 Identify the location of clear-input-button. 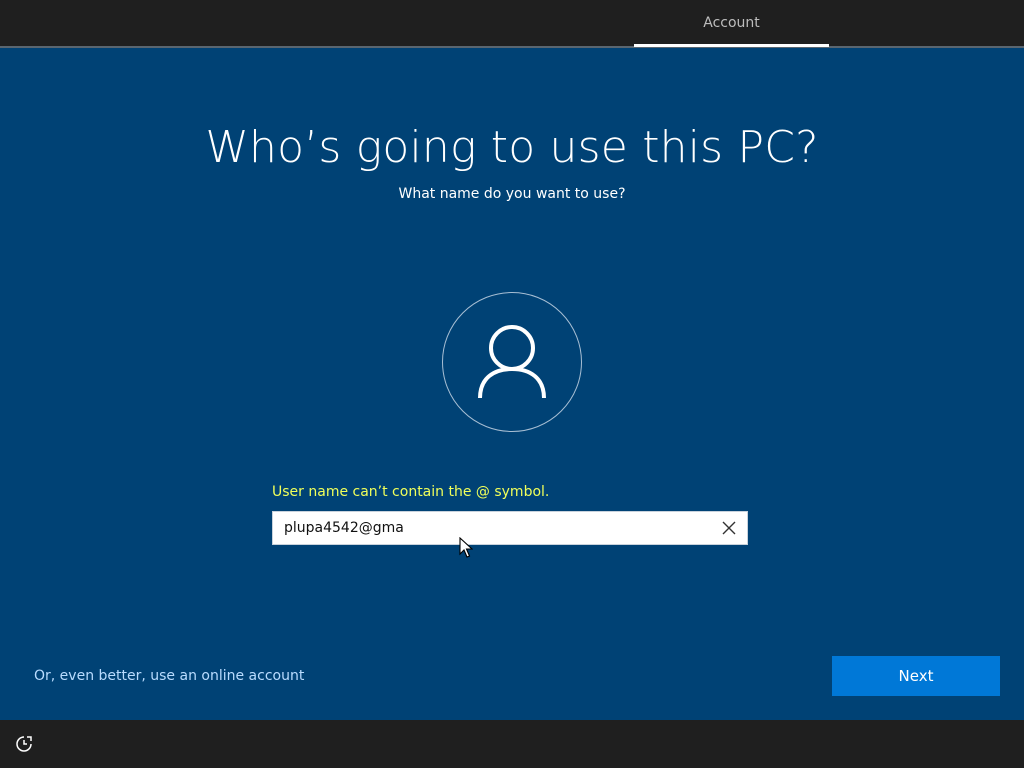
(729, 528).